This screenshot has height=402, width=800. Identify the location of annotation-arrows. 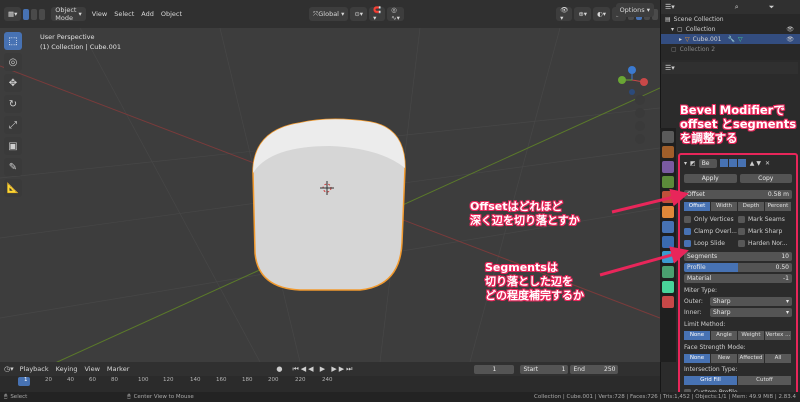
(644, 232).